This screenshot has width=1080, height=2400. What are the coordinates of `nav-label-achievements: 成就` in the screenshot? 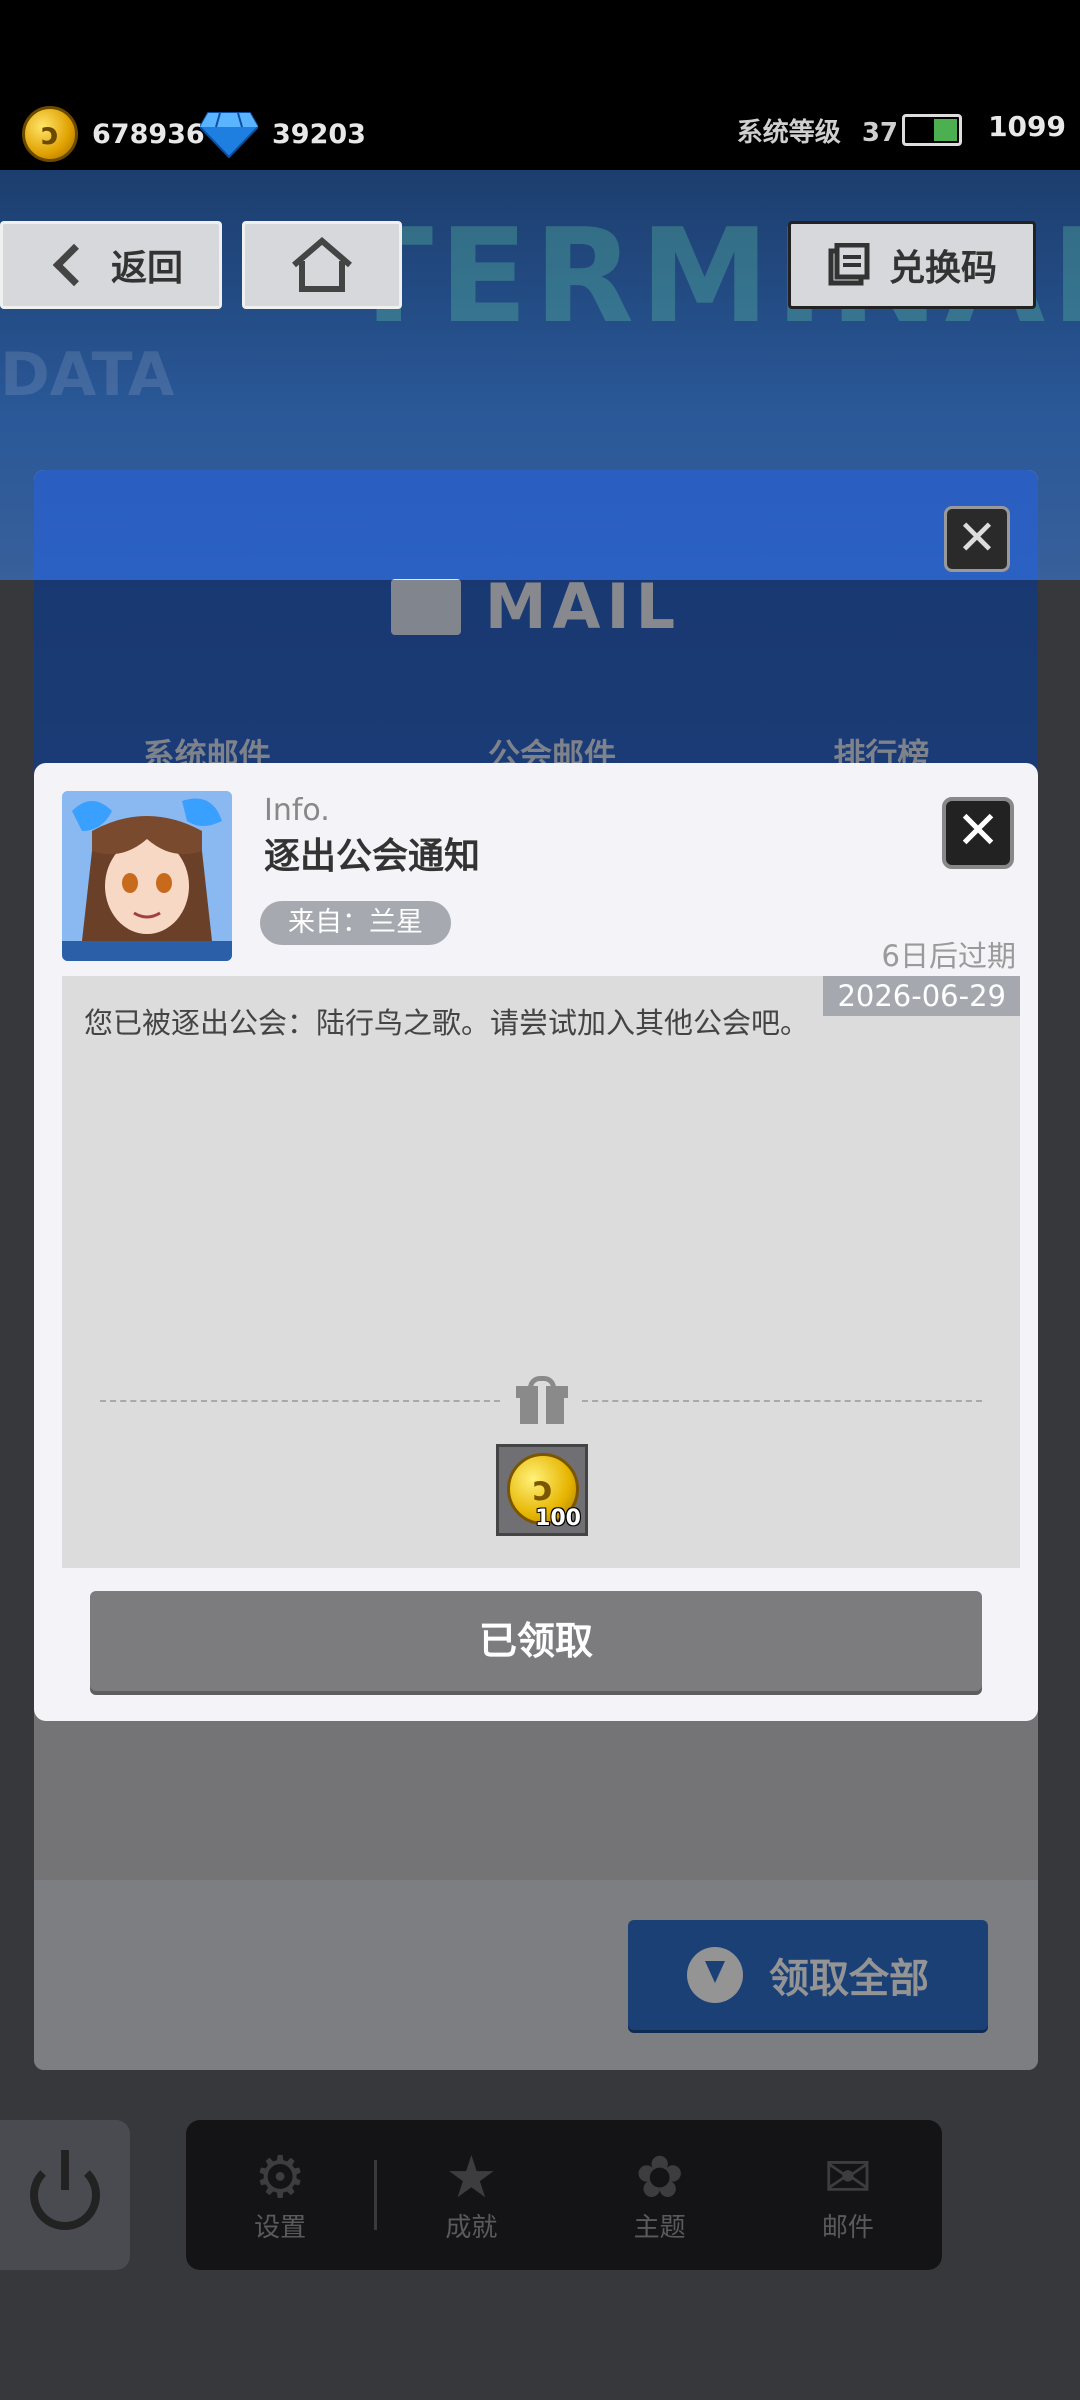 It's located at (471, 2227).